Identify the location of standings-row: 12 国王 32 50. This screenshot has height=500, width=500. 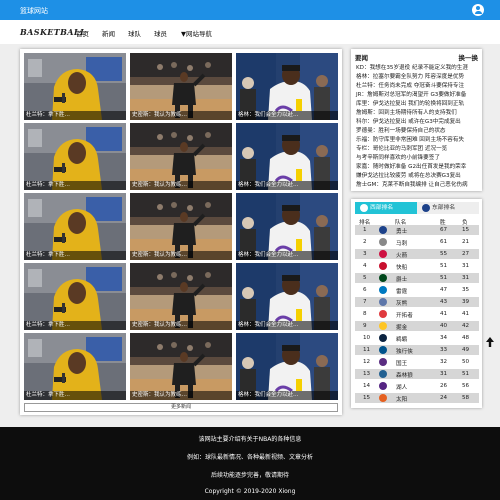
(417, 362).